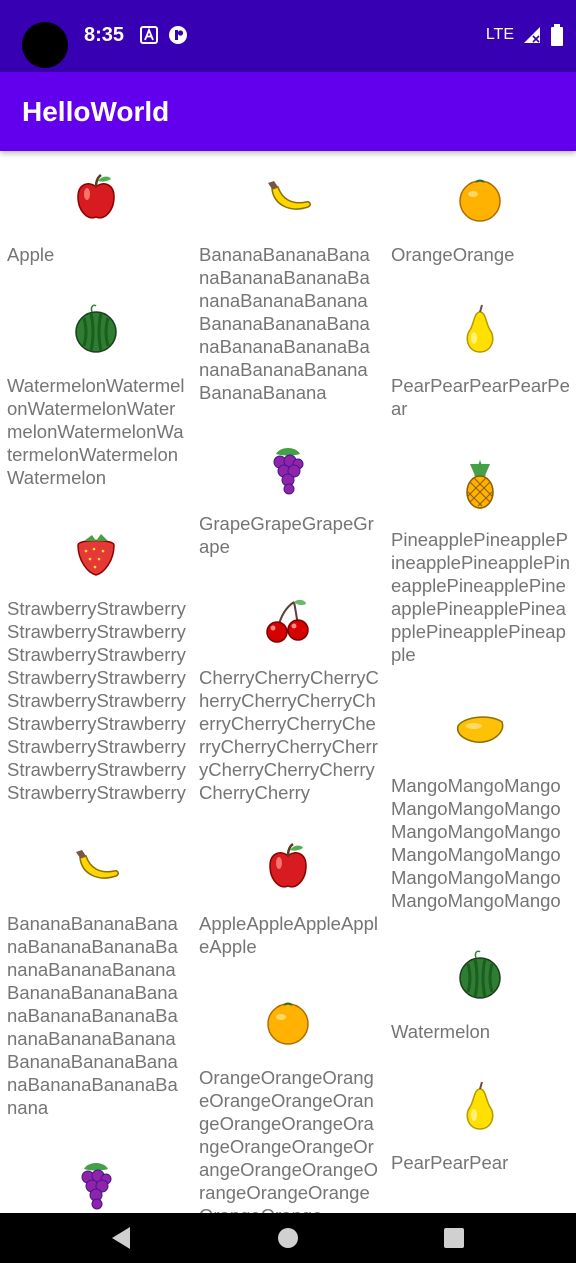  I want to click on status-right-group: LTE, so click(525, 35).